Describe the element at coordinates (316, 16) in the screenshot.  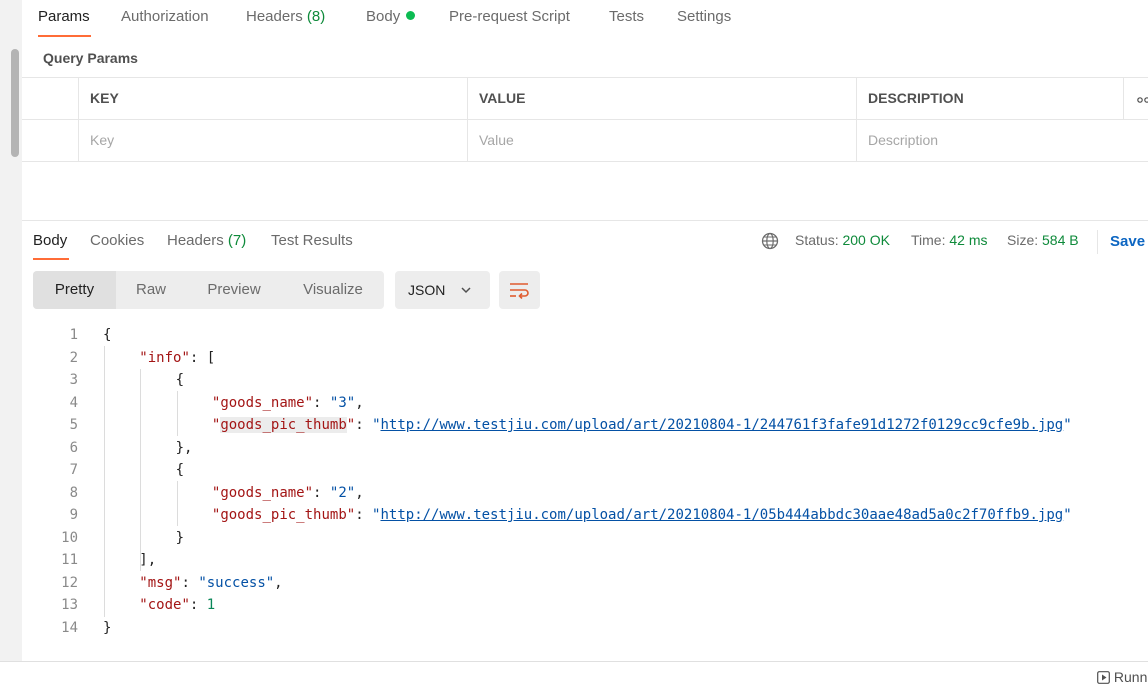
I see `tab-headers-count: (8)` at that location.